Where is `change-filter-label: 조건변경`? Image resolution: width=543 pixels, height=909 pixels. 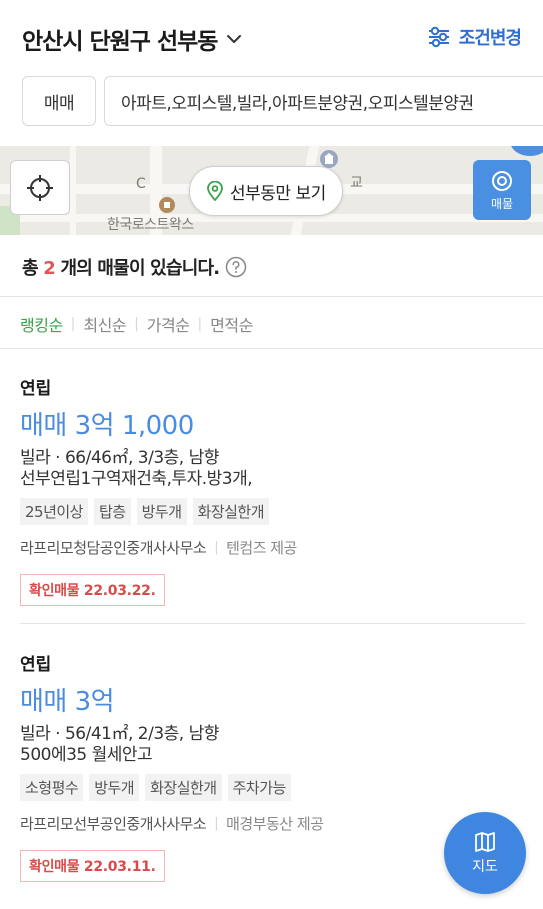 change-filter-label: 조건변경 is located at coordinates (490, 38).